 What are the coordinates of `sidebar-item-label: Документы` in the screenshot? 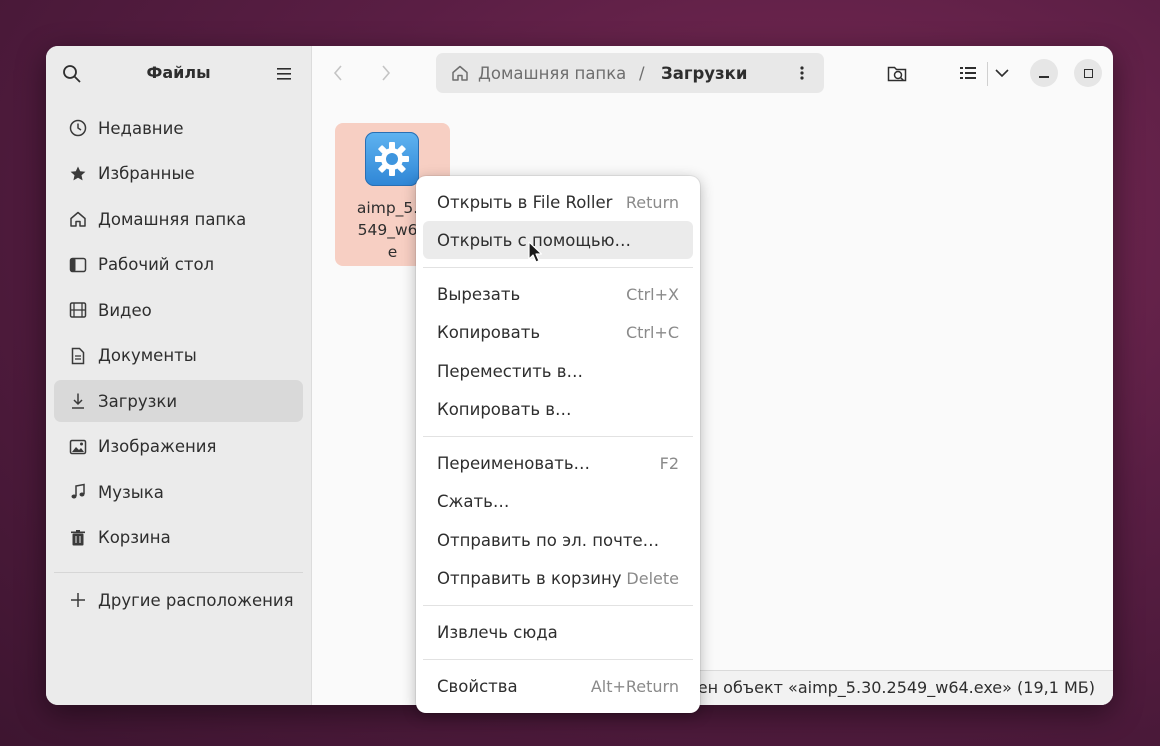 It's located at (147, 355).